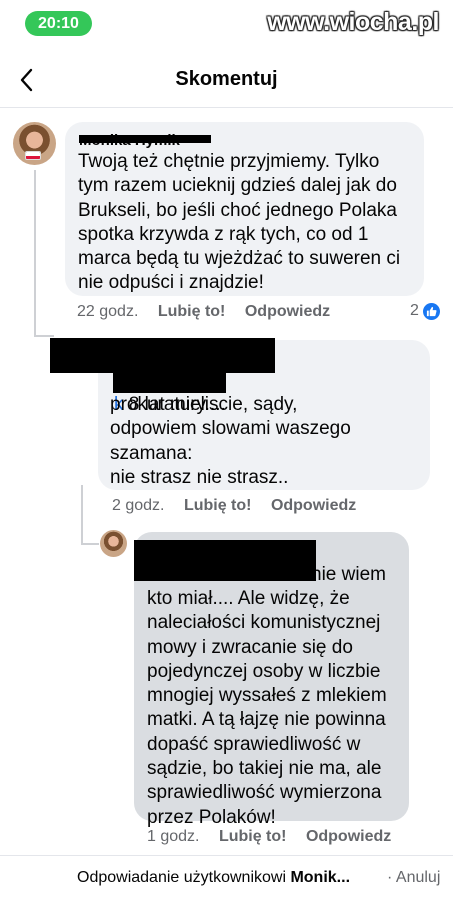 The image size is (453, 900). I want to click on redaction-bar, so click(145, 139).